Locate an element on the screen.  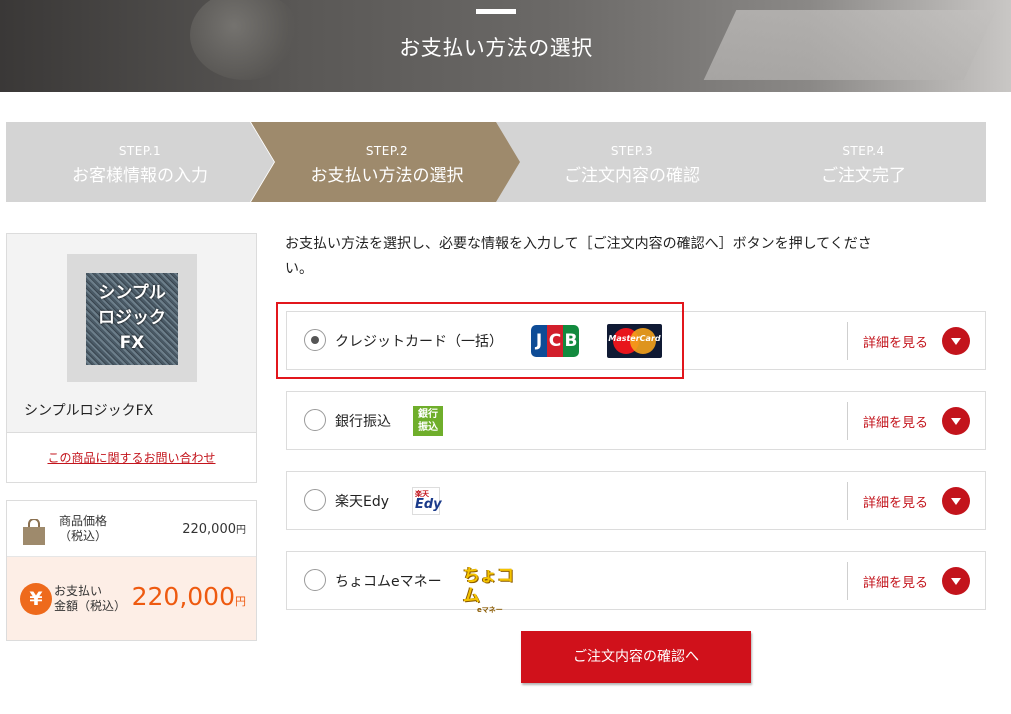
bank-logo-line1: 銀行 is located at coordinates (428, 414).